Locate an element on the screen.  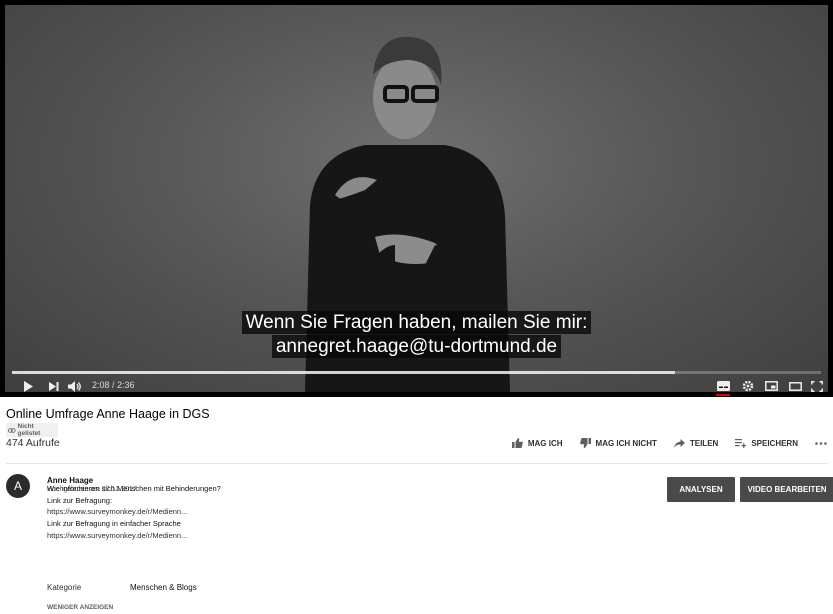
caption-line-2: annegret.haage@tu-dortmund.de is located at coordinates (416, 346).